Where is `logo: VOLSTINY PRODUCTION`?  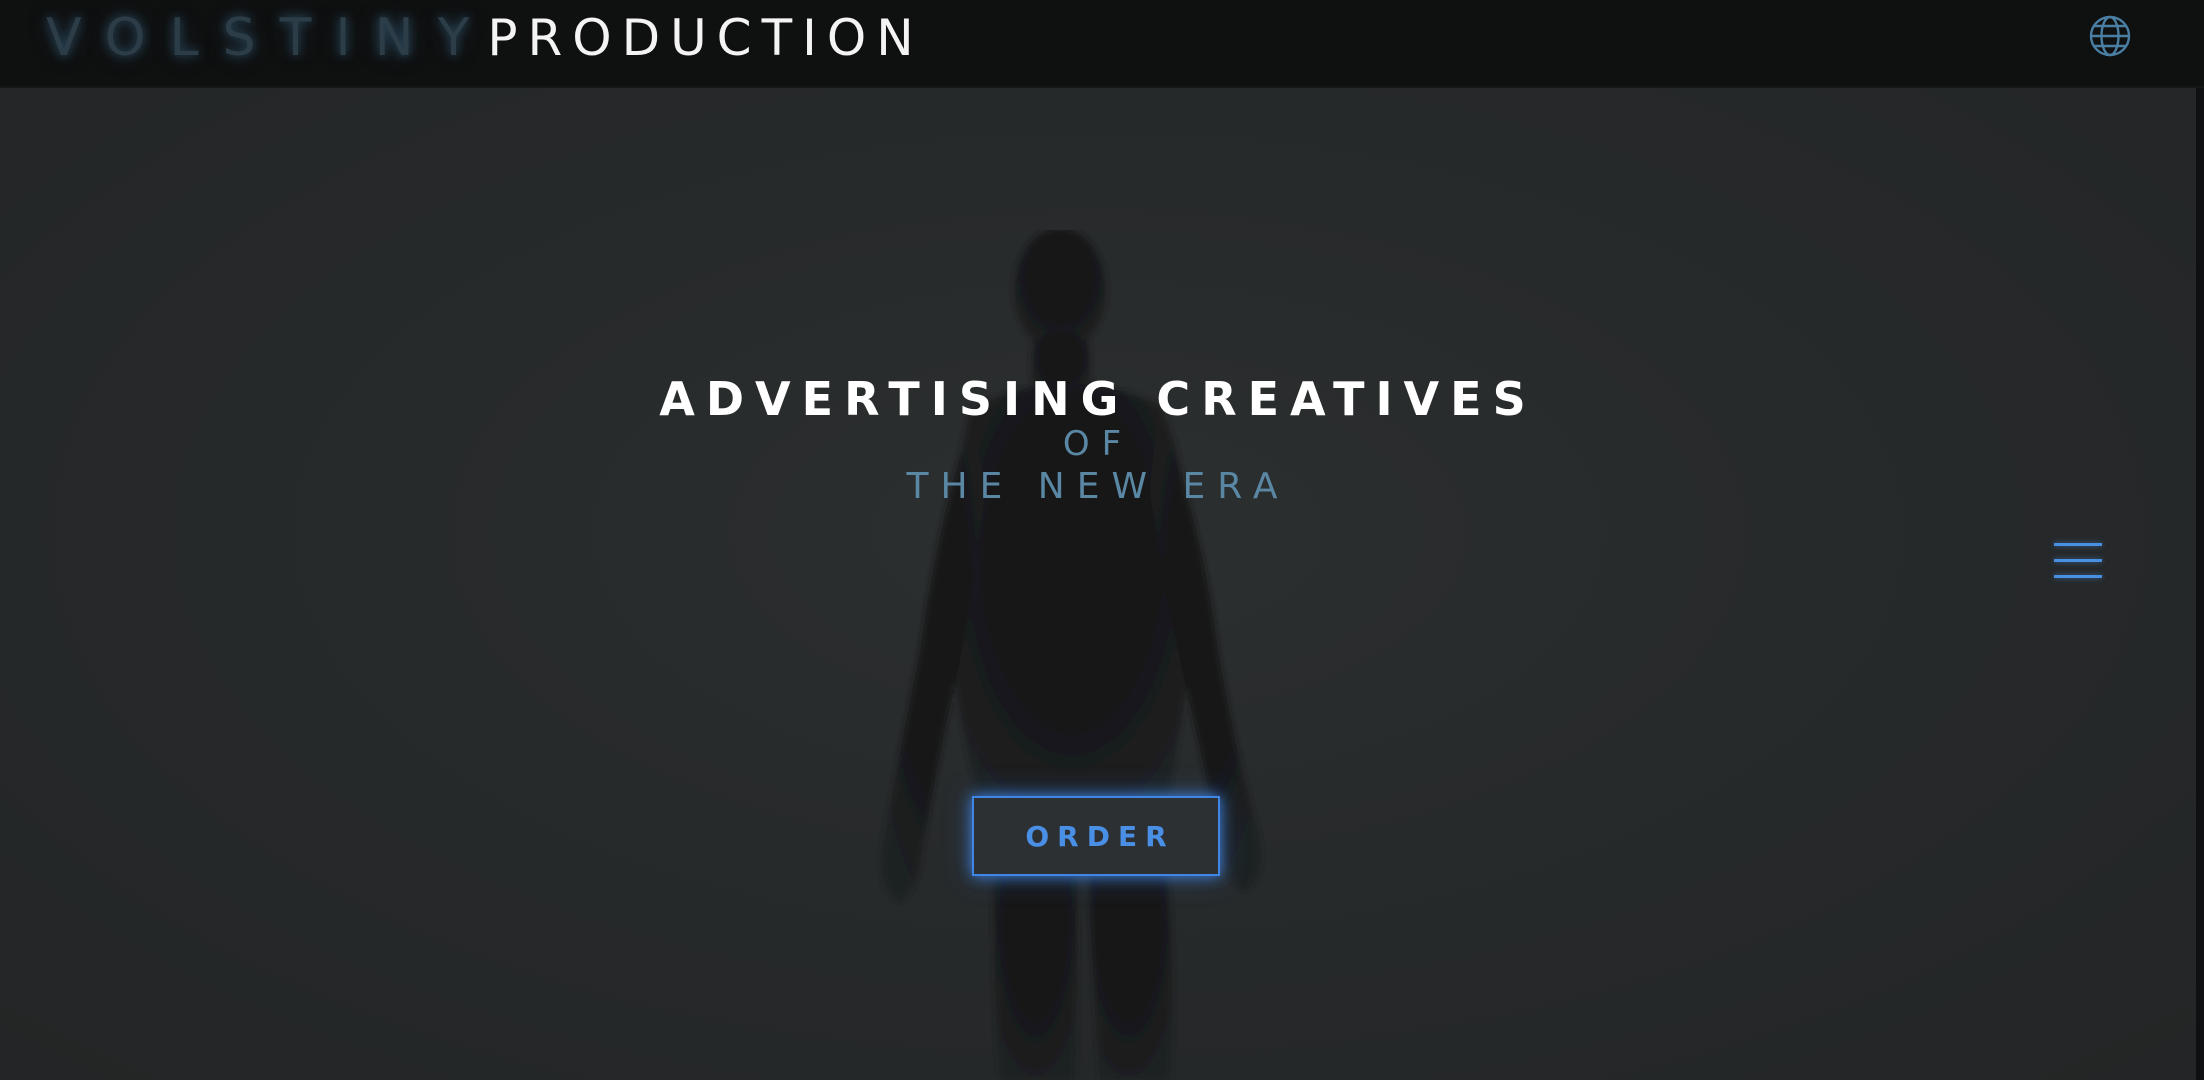
logo: VOLSTINY PRODUCTION is located at coordinates (485, 38).